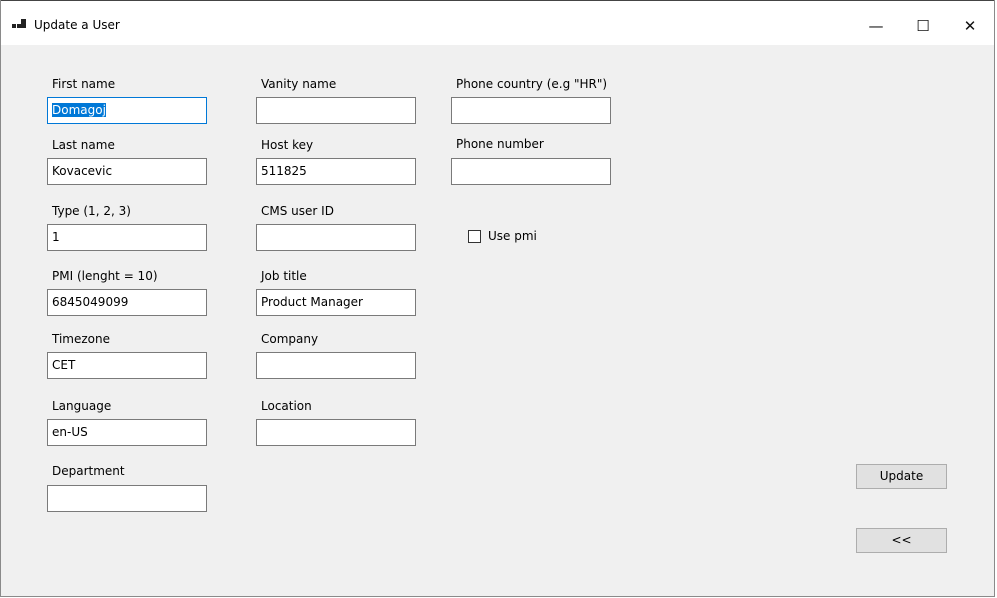 The image size is (997, 598). What do you see at coordinates (474, 236) in the screenshot?
I see `use-pmi-checkbox` at bounding box center [474, 236].